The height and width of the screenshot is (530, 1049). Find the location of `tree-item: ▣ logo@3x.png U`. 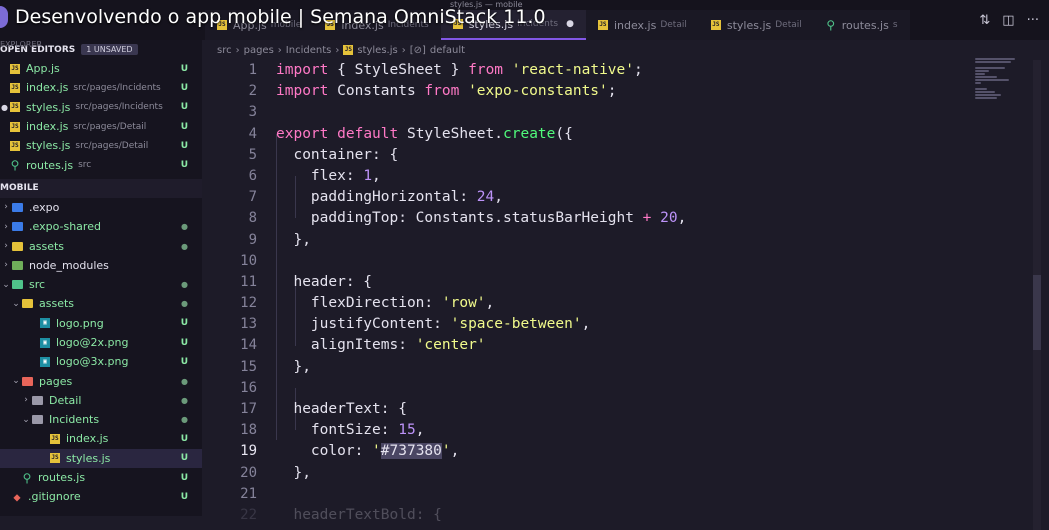

tree-item: ▣ logo@3x.png U is located at coordinates (101, 361).